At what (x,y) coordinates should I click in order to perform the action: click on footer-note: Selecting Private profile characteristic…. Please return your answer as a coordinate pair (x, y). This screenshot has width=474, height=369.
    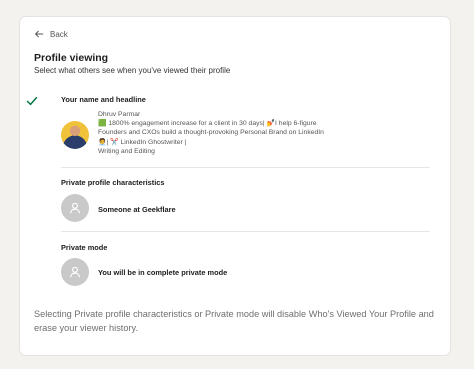
    Looking at the image, I should click on (234, 321).